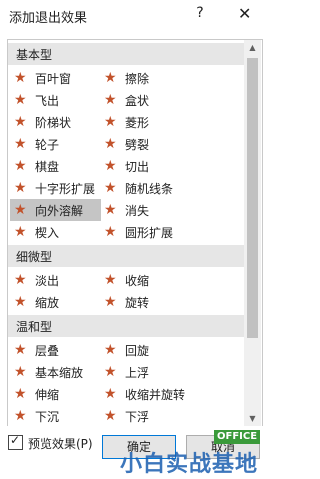 Image resolution: width=320 pixels, height=479 pixels. Describe the element at coordinates (155, 144) in the screenshot. I see `effect-item: ★ 劈裂` at that location.